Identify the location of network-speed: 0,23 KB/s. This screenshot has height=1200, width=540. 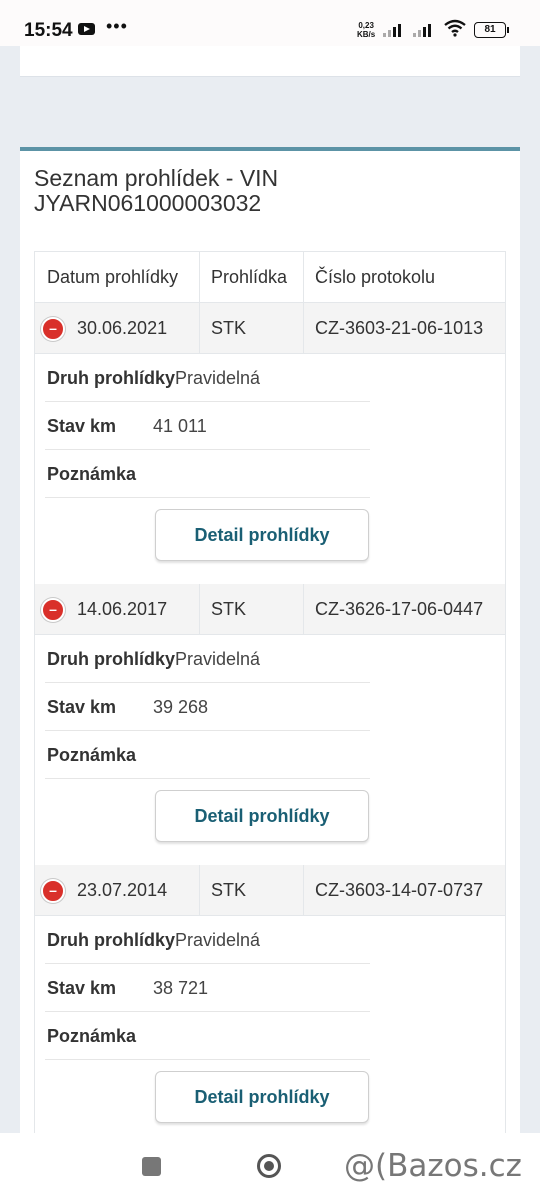
(366, 30).